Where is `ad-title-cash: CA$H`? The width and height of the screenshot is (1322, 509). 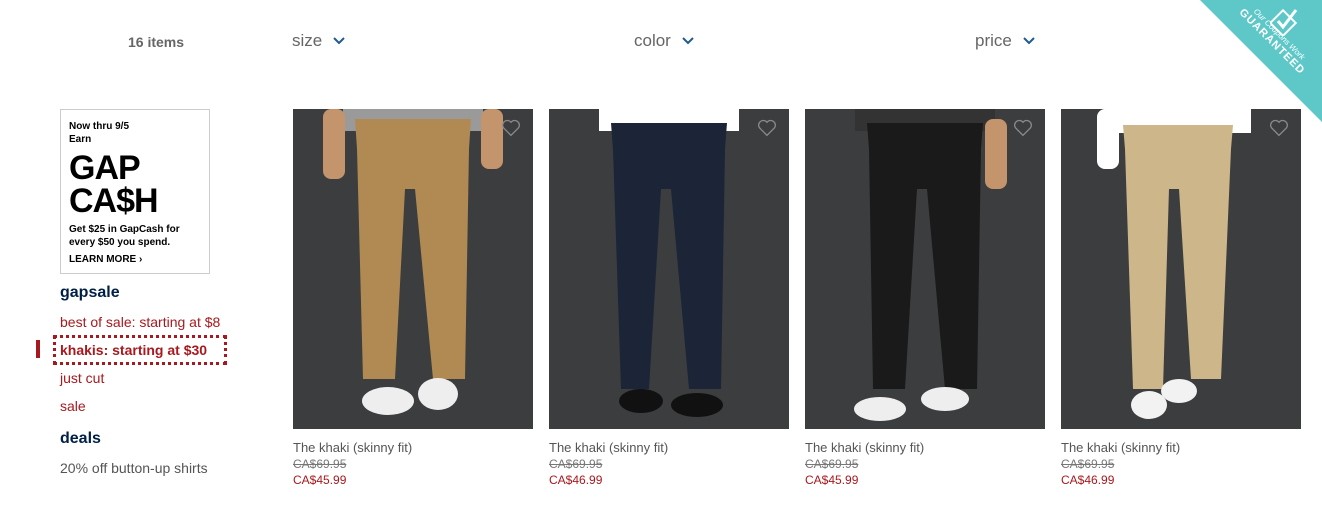
ad-title-cash: CA$H is located at coordinates (114, 201).